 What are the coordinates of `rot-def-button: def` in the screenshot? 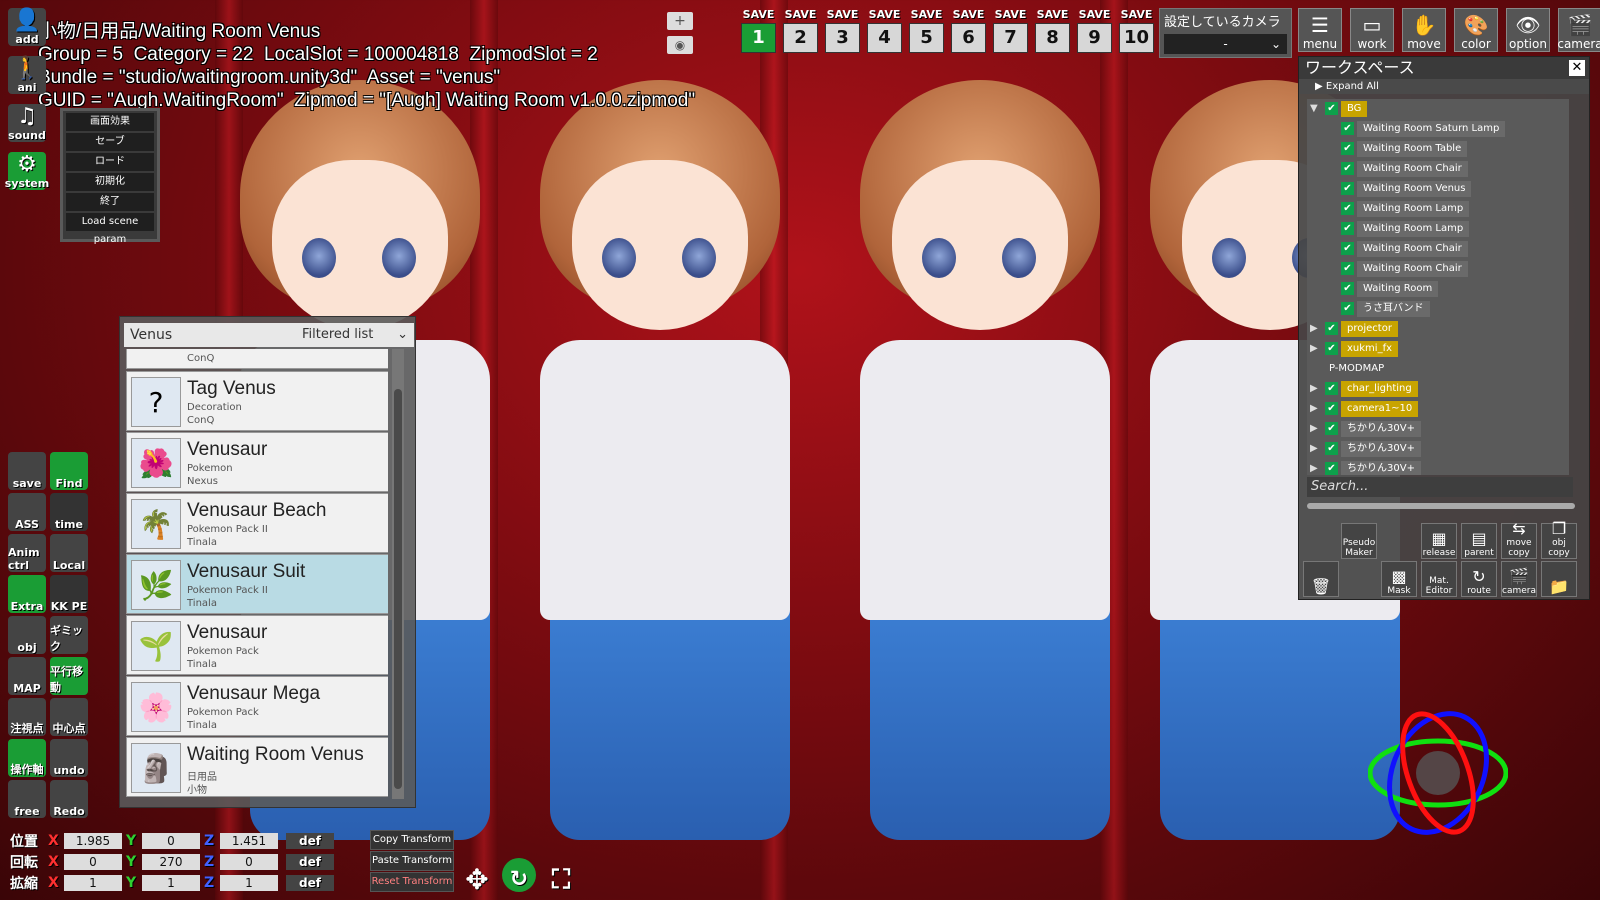 It's located at (310, 862).